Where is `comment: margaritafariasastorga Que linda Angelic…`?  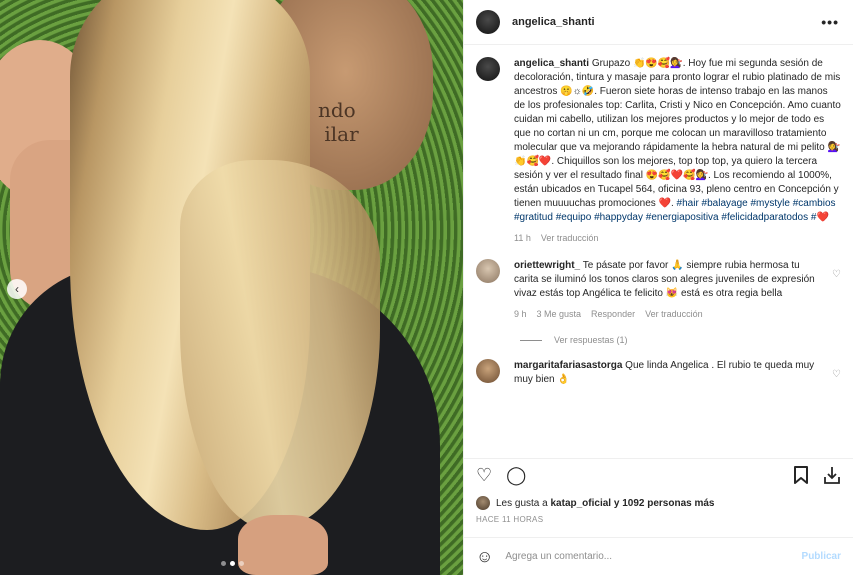
comment: margaritafariasastorga Que linda Angelic… is located at coordinates (658, 373).